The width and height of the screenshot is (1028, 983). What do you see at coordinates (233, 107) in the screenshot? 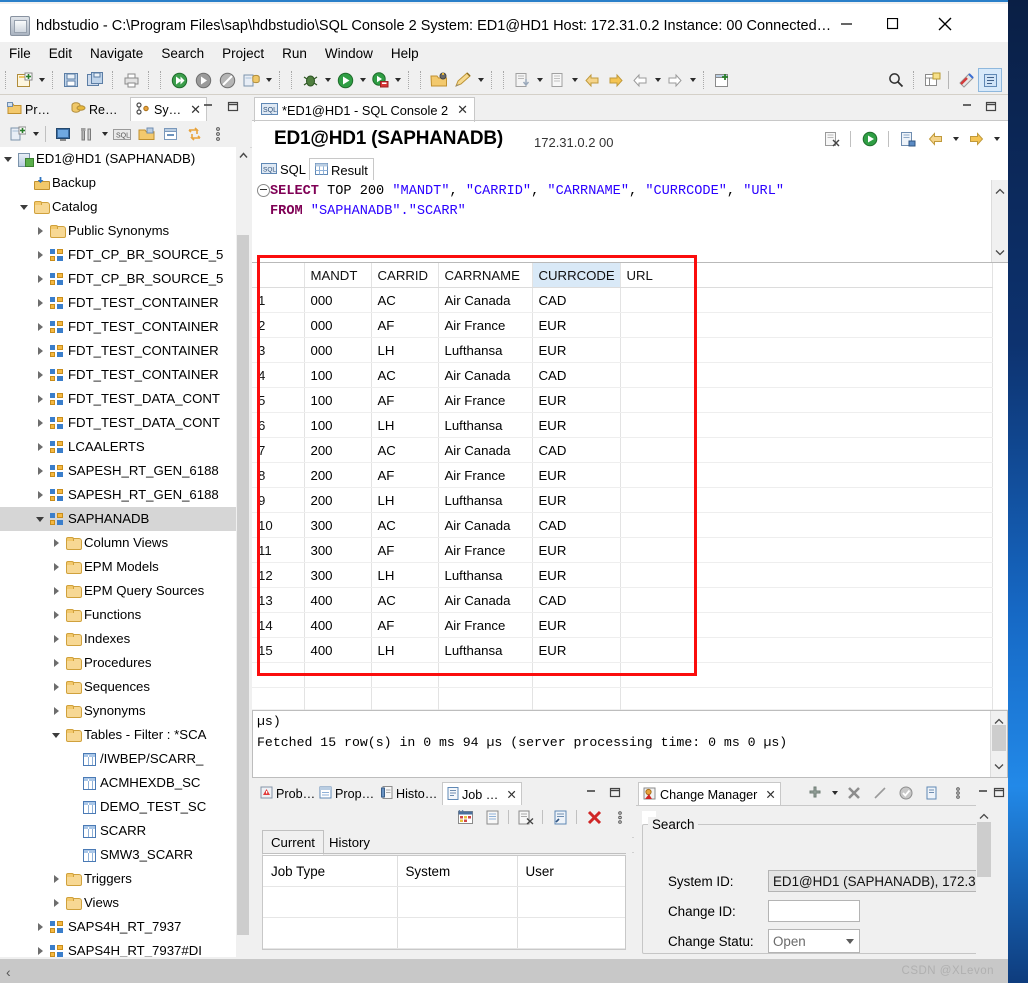
I see `maximize-view-button` at bounding box center [233, 107].